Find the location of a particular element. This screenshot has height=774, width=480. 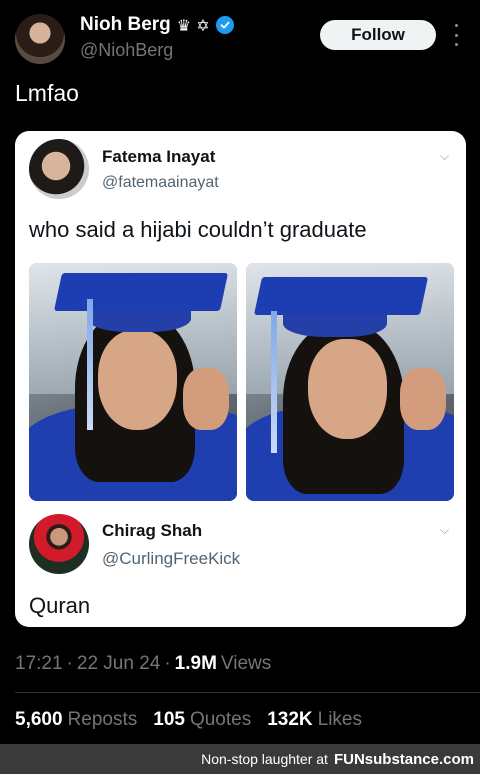

tweet-text: Lmfao is located at coordinates (47, 93).